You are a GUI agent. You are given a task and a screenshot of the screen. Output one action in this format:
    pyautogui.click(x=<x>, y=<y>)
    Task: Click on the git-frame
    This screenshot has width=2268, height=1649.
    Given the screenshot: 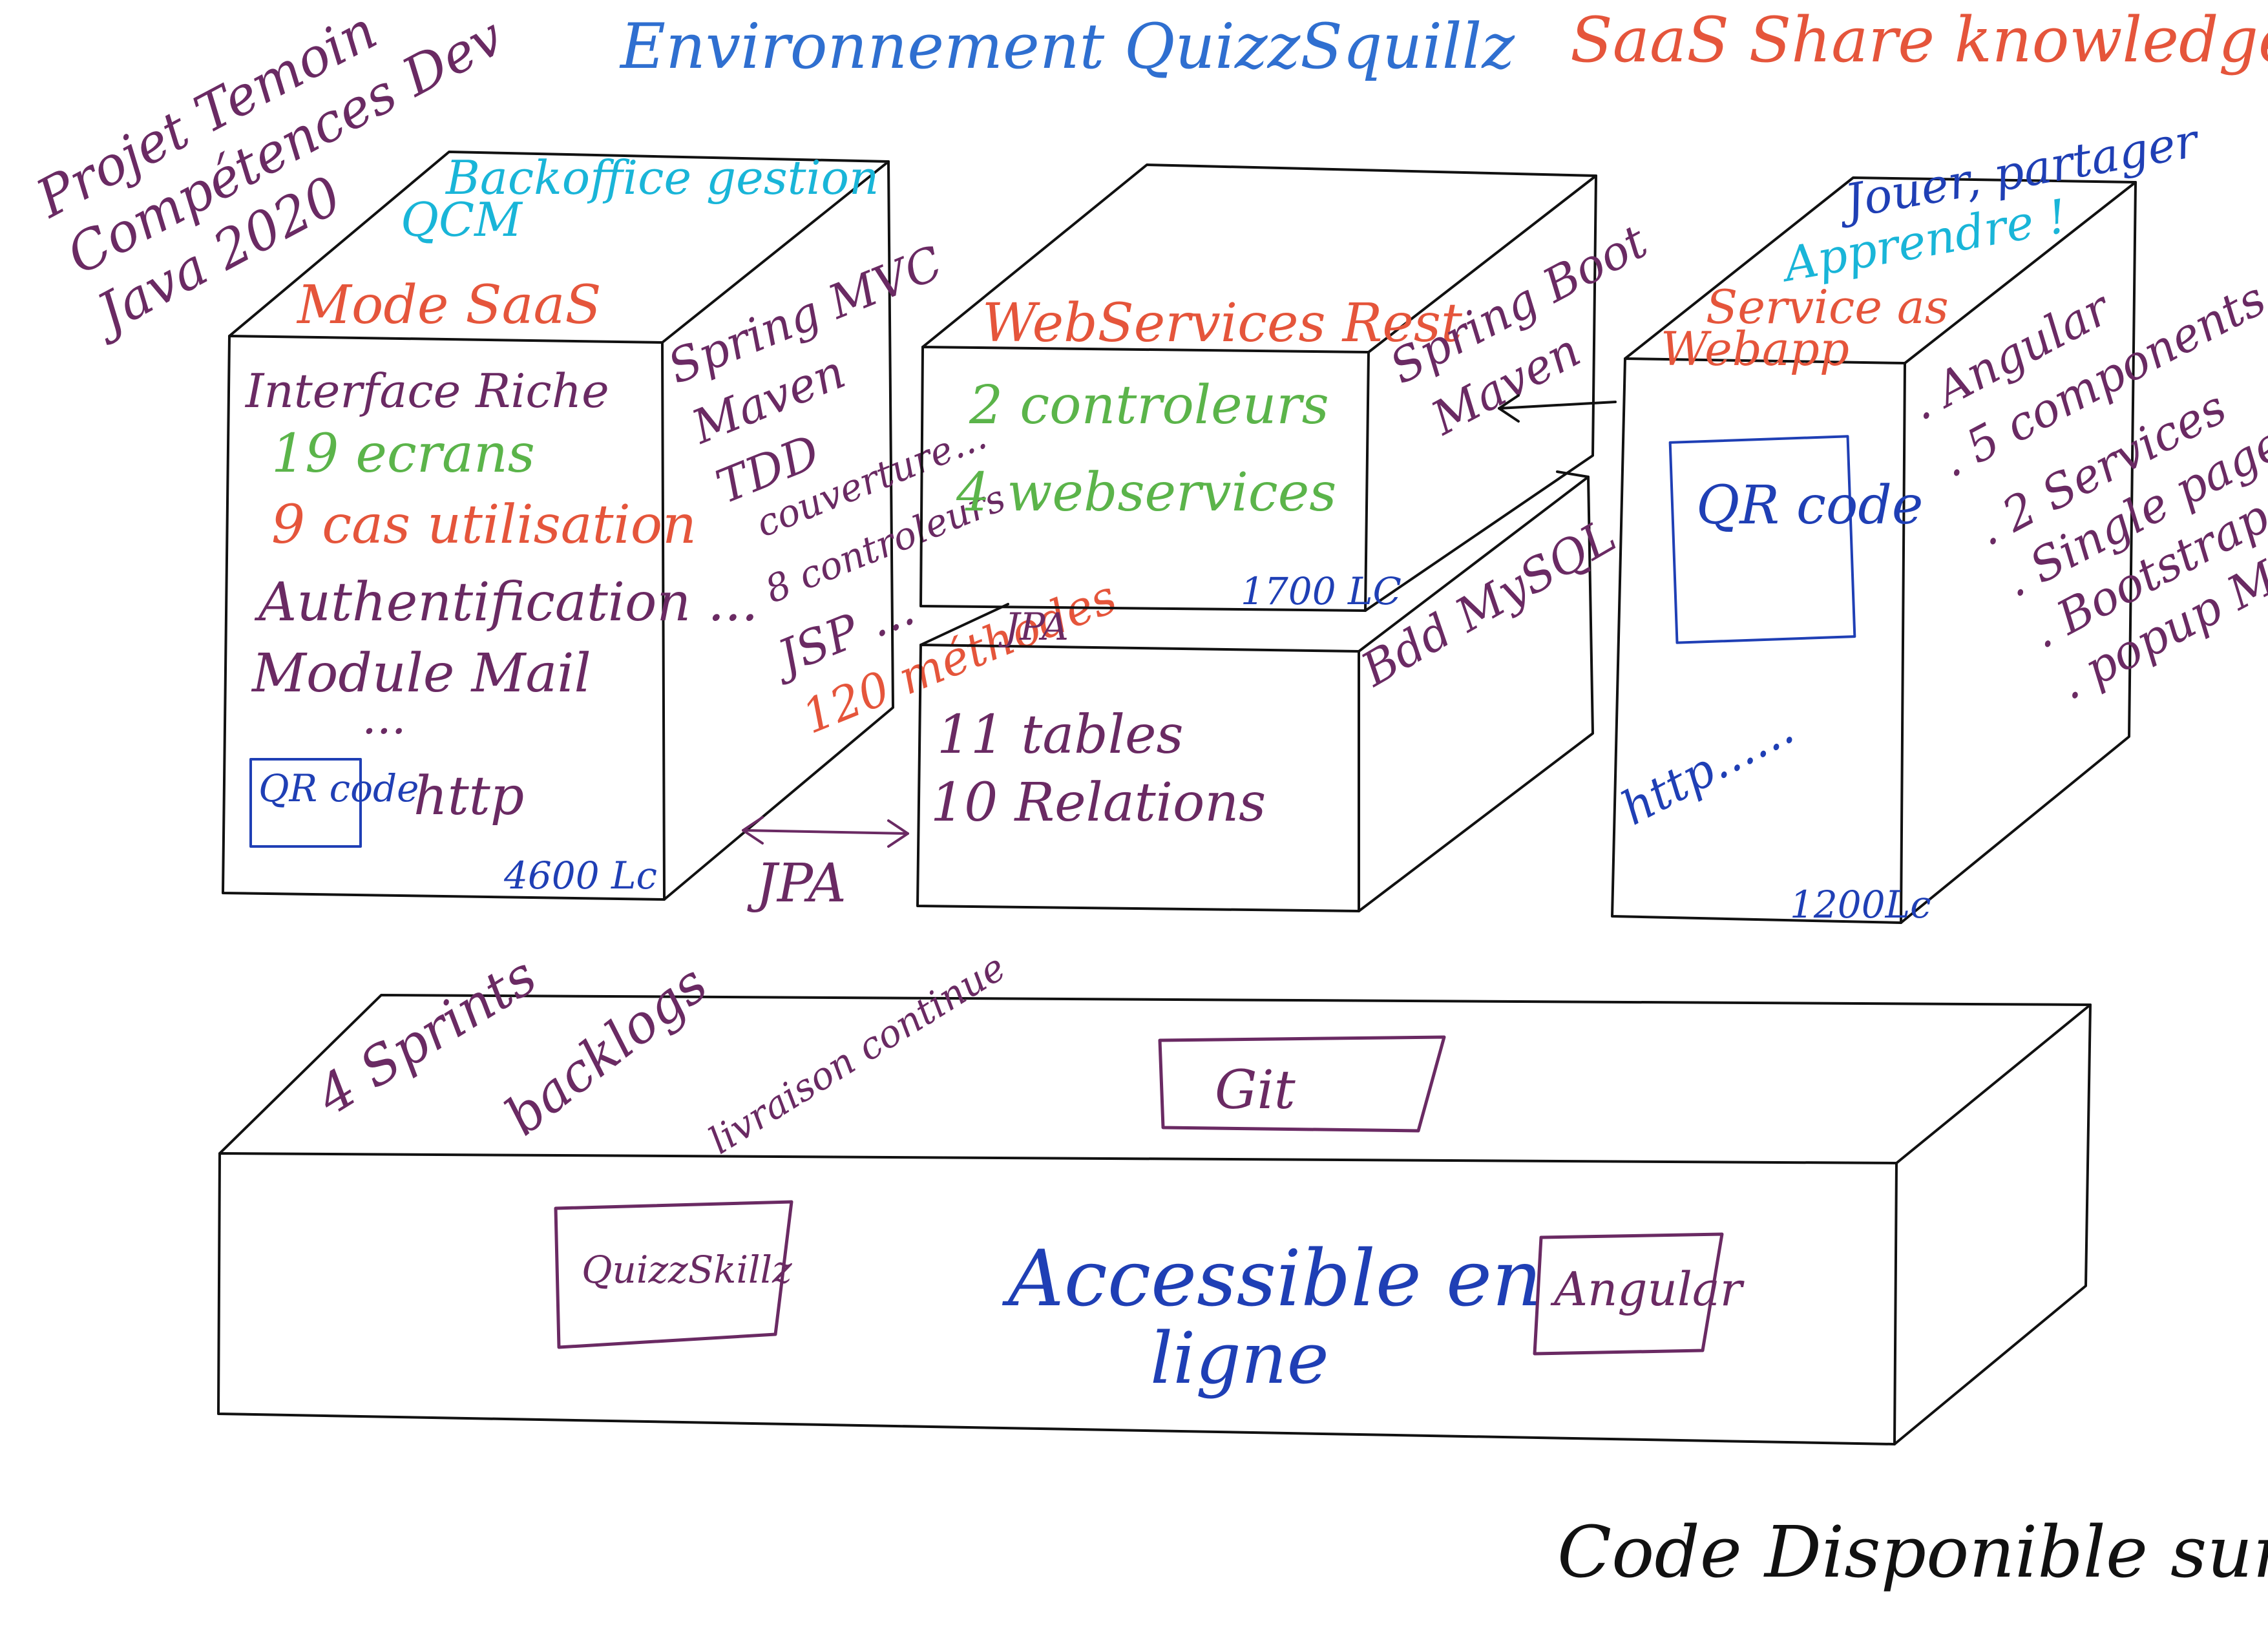 What is the action you would take?
    pyautogui.click(x=1302, y=1084)
    